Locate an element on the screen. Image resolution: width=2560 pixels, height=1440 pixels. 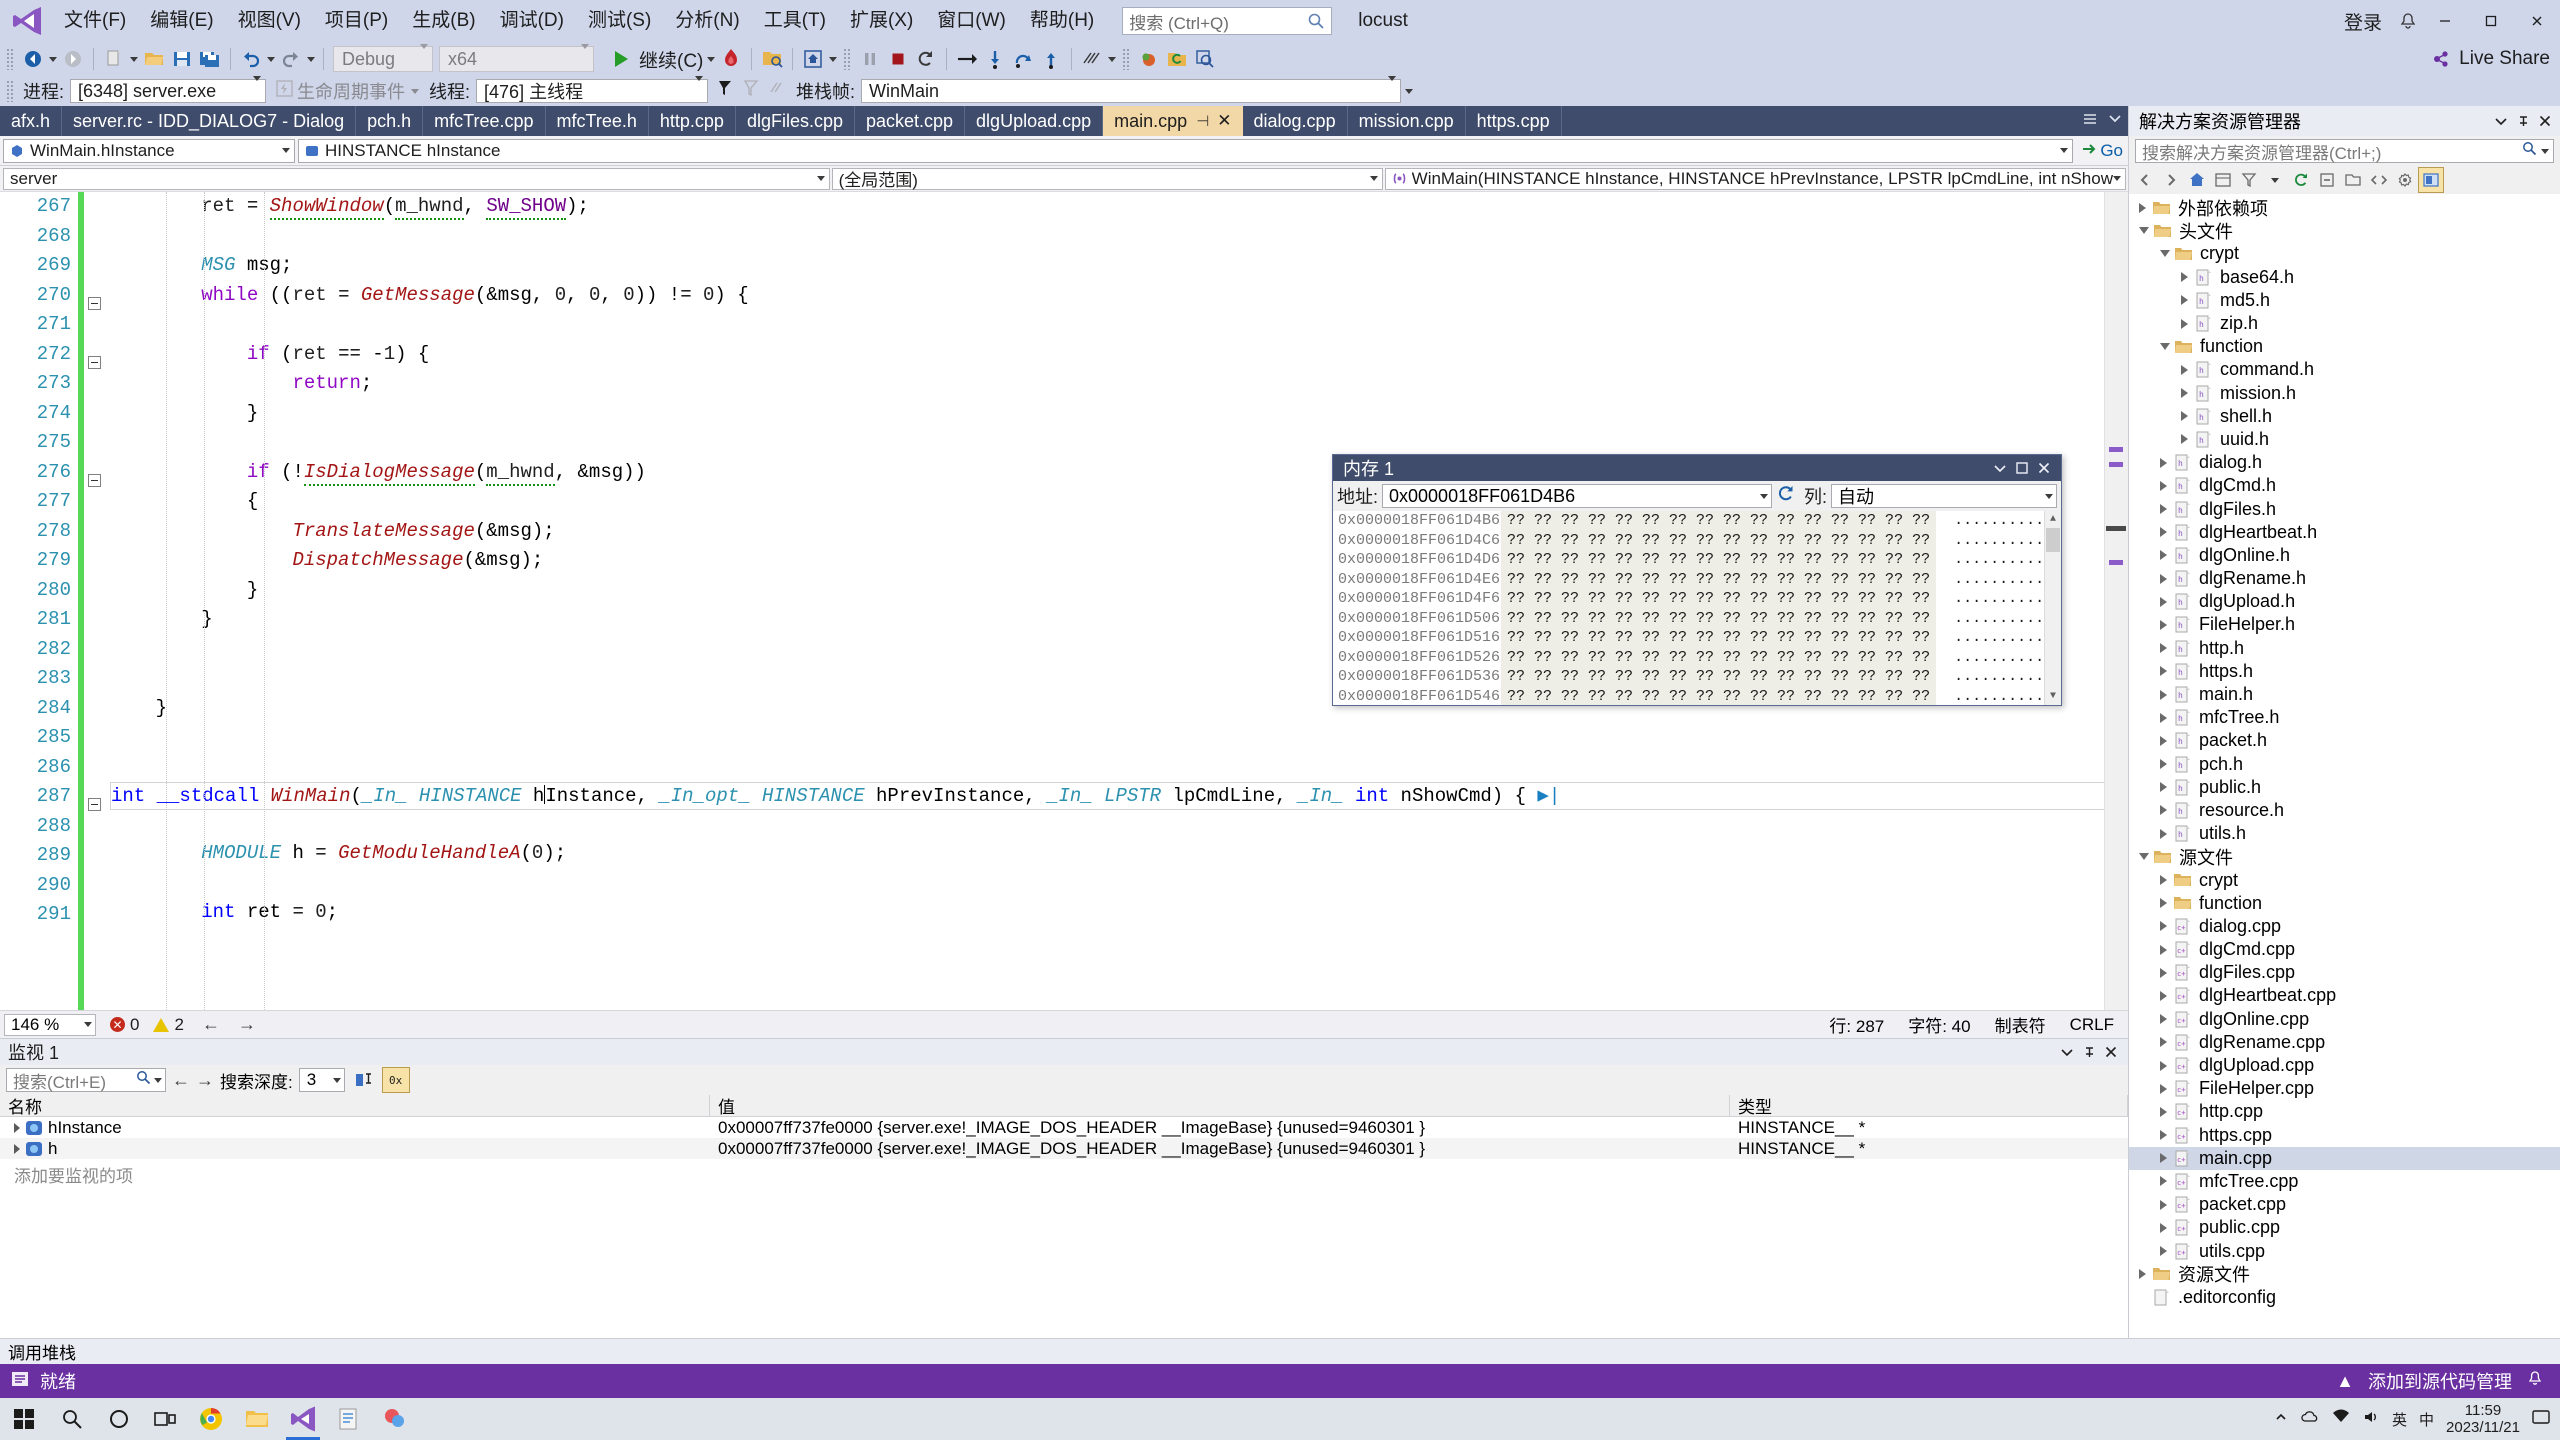
watch-column-name: 名称 is located at coordinates (355, 1106).